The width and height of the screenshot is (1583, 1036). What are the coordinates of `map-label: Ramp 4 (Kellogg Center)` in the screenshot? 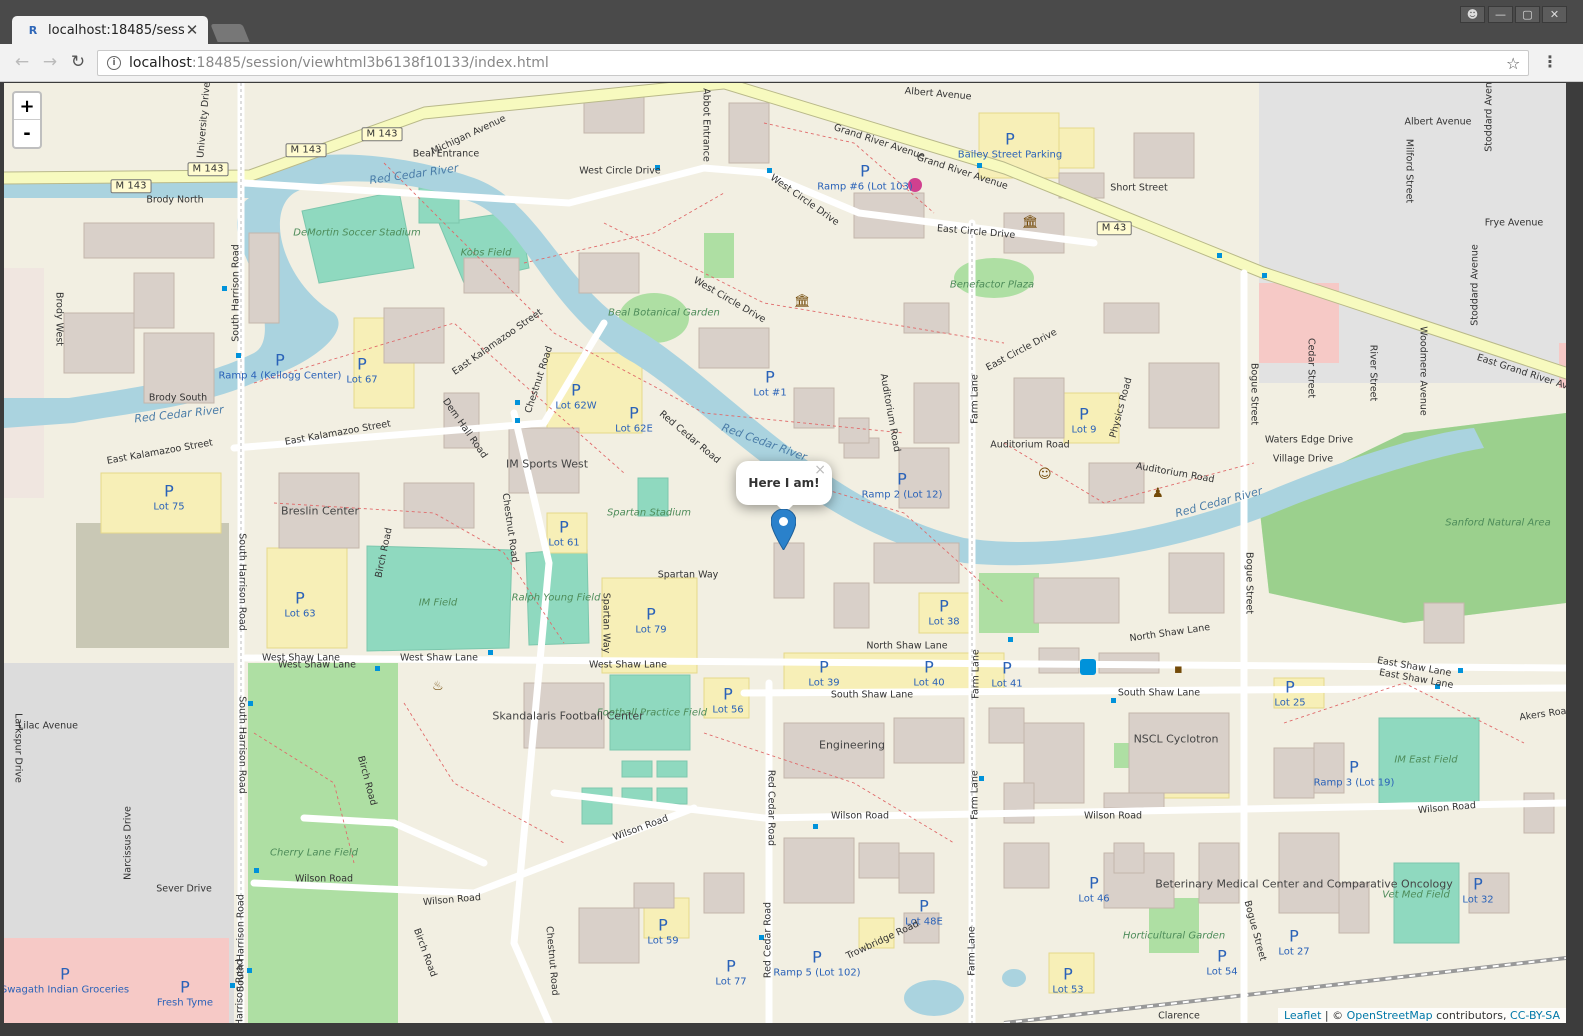 It's located at (280, 376).